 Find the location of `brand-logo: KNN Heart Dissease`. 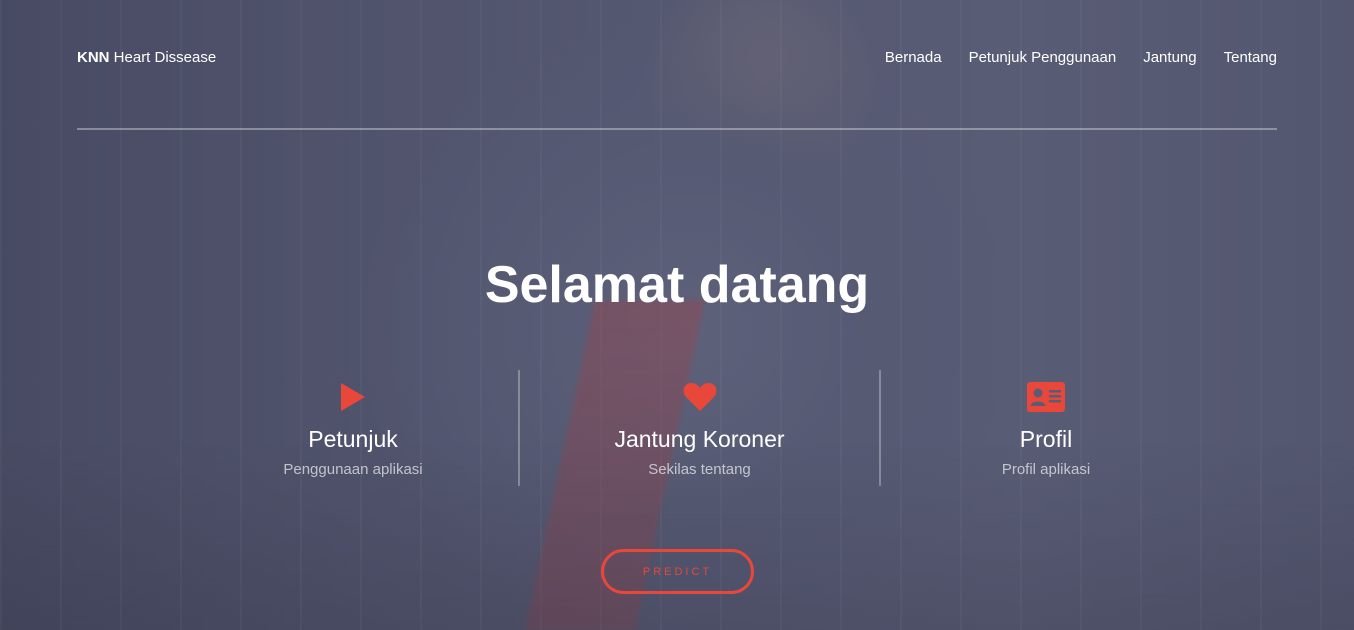

brand-logo: KNN Heart Dissease is located at coordinates (146, 57).